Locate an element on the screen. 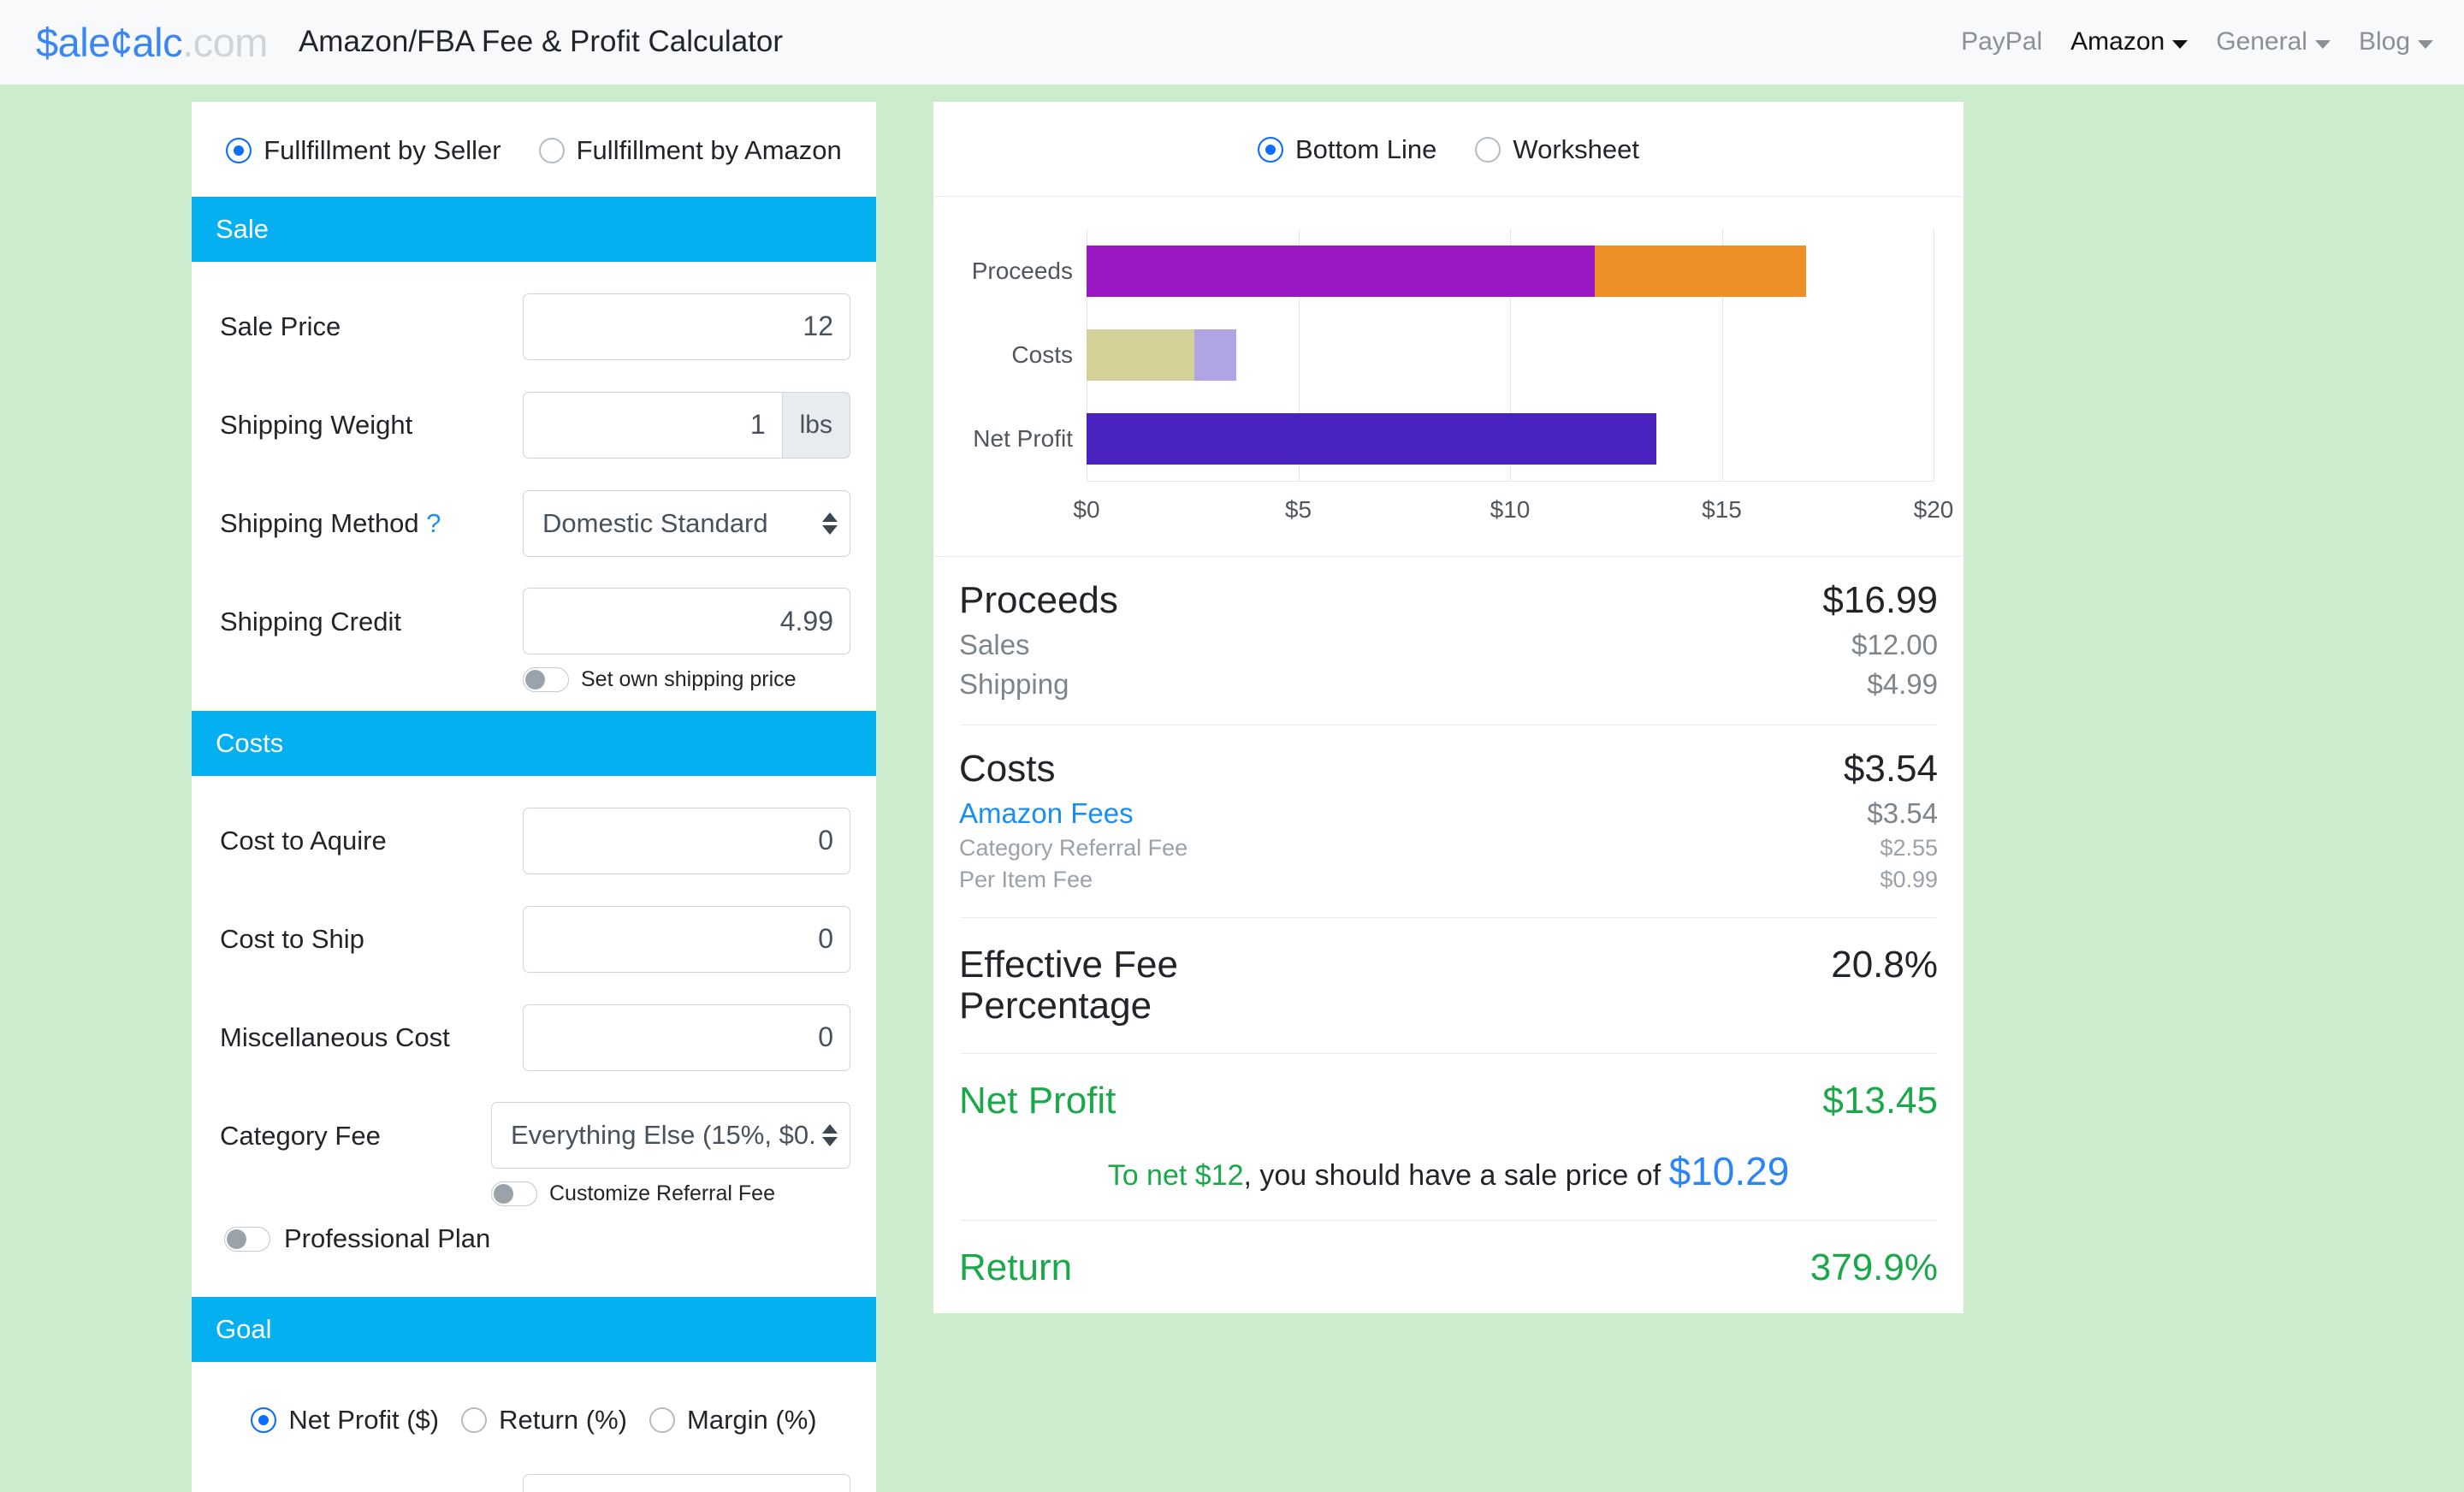 This screenshot has width=2464, height=1492. radio-view-worksheet: Worksheet is located at coordinates (1557, 149).